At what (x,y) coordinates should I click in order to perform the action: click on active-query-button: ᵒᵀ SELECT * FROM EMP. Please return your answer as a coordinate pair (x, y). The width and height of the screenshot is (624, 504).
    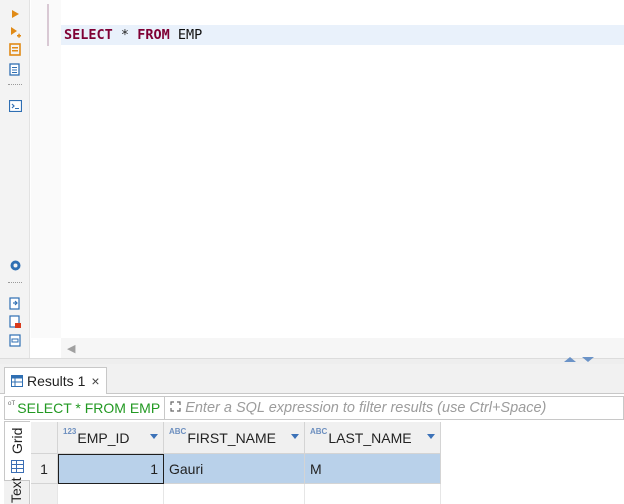
    Looking at the image, I should click on (85, 408).